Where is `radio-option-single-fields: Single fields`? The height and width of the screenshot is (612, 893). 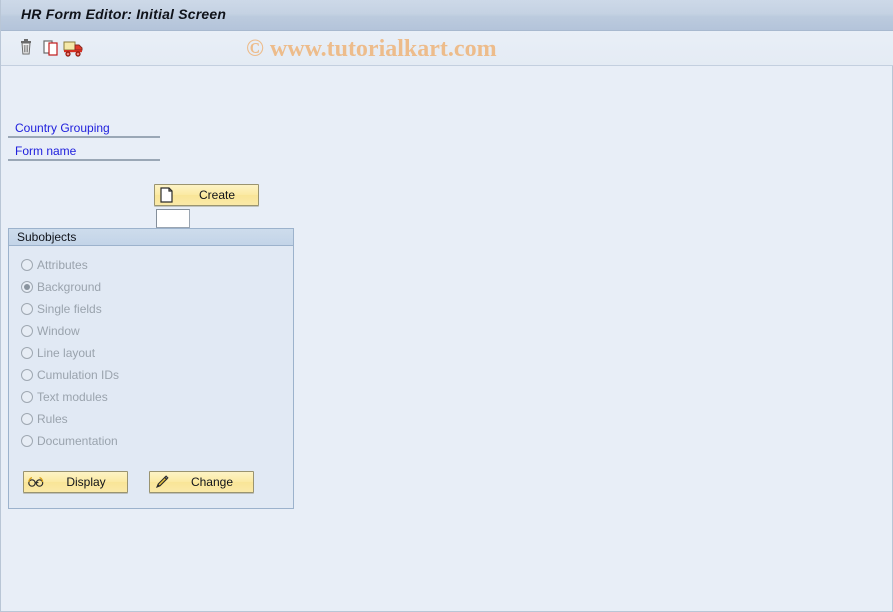
radio-option-single-fields: Single fields is located at coordinates (61, 309).